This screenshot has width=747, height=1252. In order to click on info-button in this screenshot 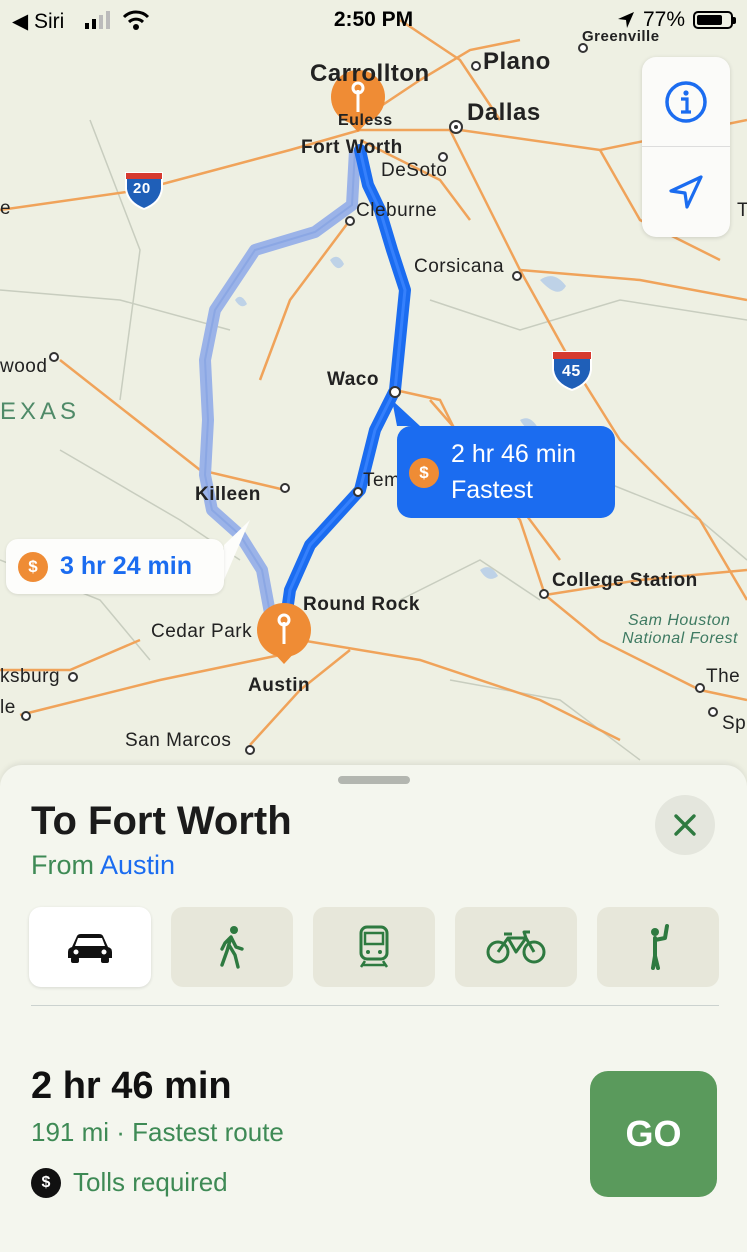, I will do `click(686, 101)`.